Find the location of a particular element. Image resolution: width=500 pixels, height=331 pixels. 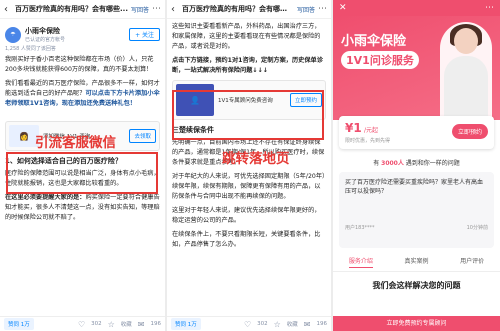

price-offer-card: ¥1 /元起 立即预约 限时优惠，先到先得 is located at coordinates (416, 132).